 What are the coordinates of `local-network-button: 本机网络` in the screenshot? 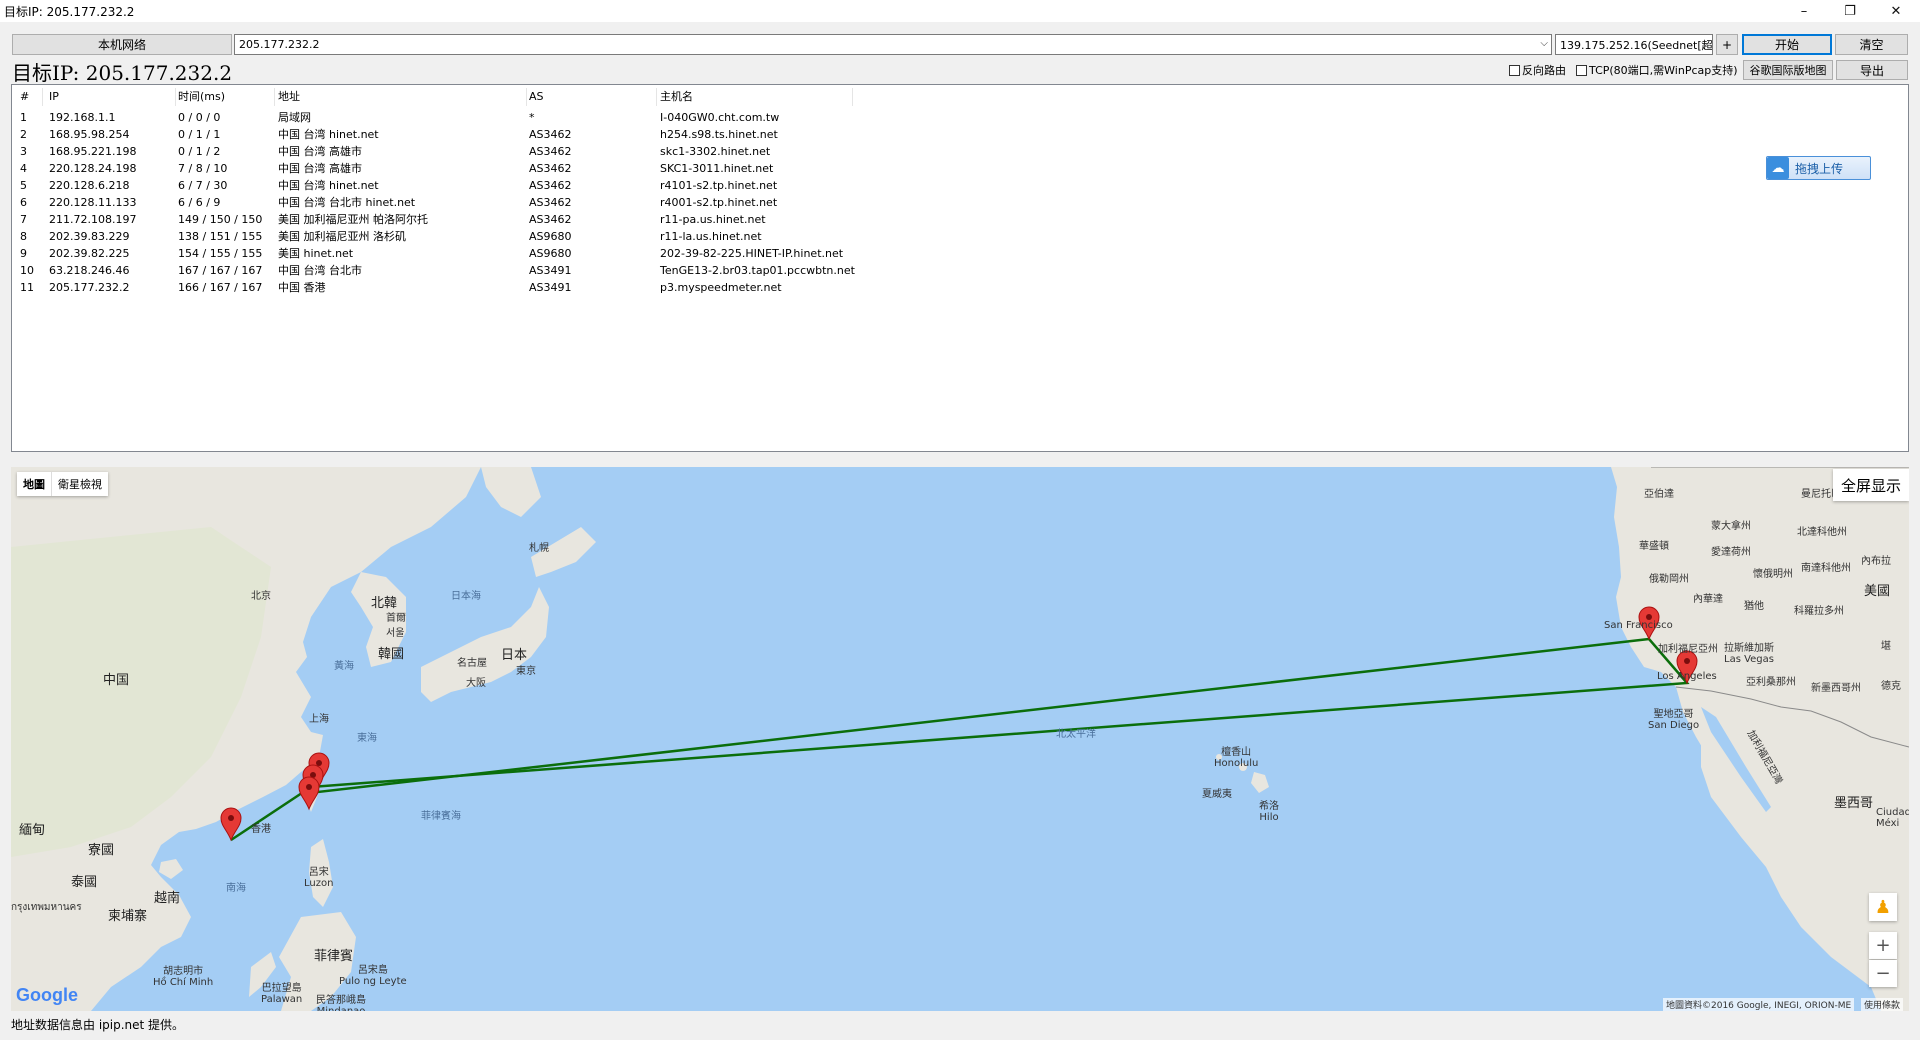 It's located at (122, 44).